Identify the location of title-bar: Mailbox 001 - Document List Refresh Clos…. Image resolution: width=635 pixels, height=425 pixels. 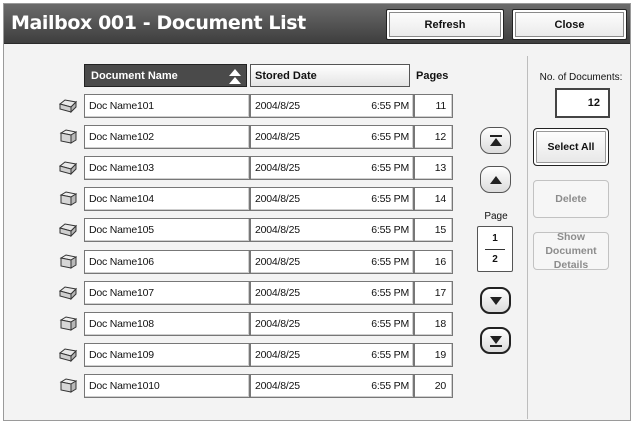
(317, 24).